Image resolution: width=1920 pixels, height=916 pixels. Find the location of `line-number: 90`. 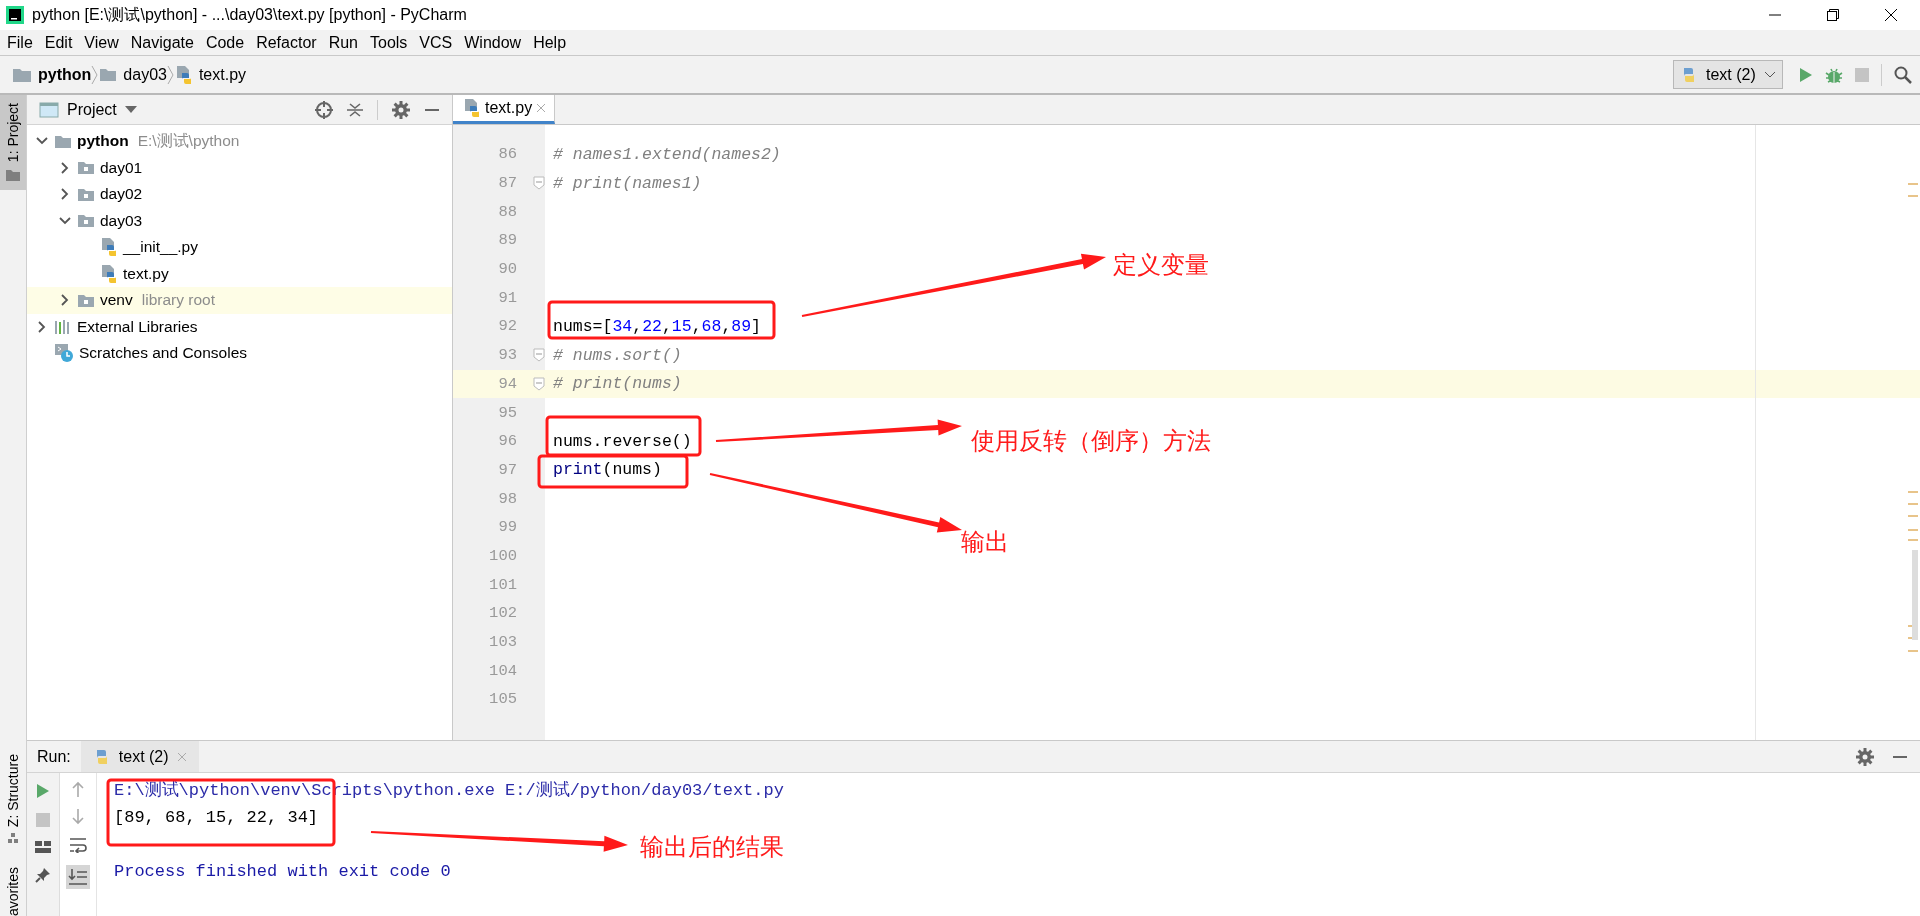

line-number: 90 is located at coordinates (507, 269).